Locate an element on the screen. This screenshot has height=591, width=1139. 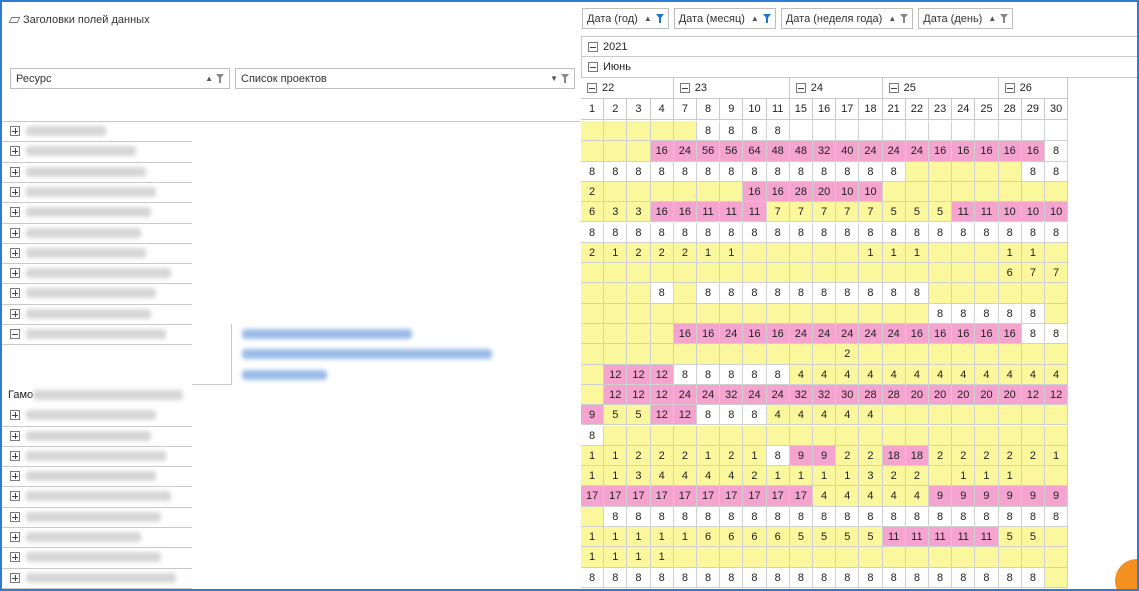
filter-icon is located at coordinates (1004, 18).